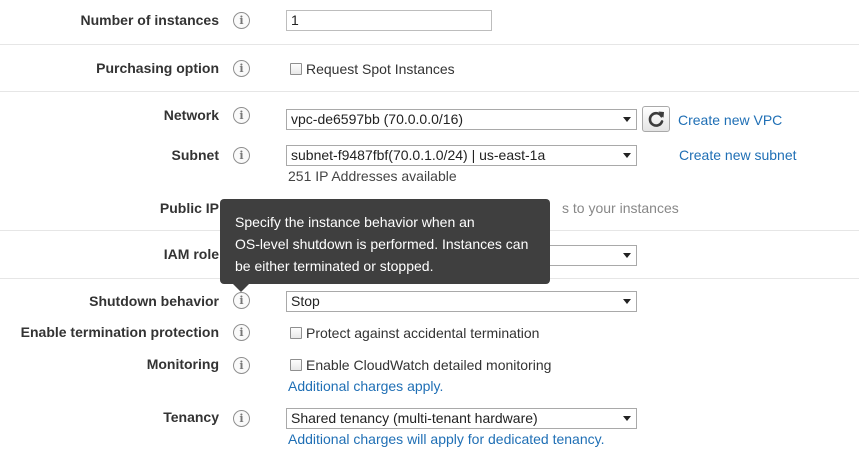 Image resolution: width=859 pixels, height=469 pixels. Describe the element at coordinates (423, 333) in the screenshot. I see `termination-checkbox-label: Protect against accidental termination` at that location.